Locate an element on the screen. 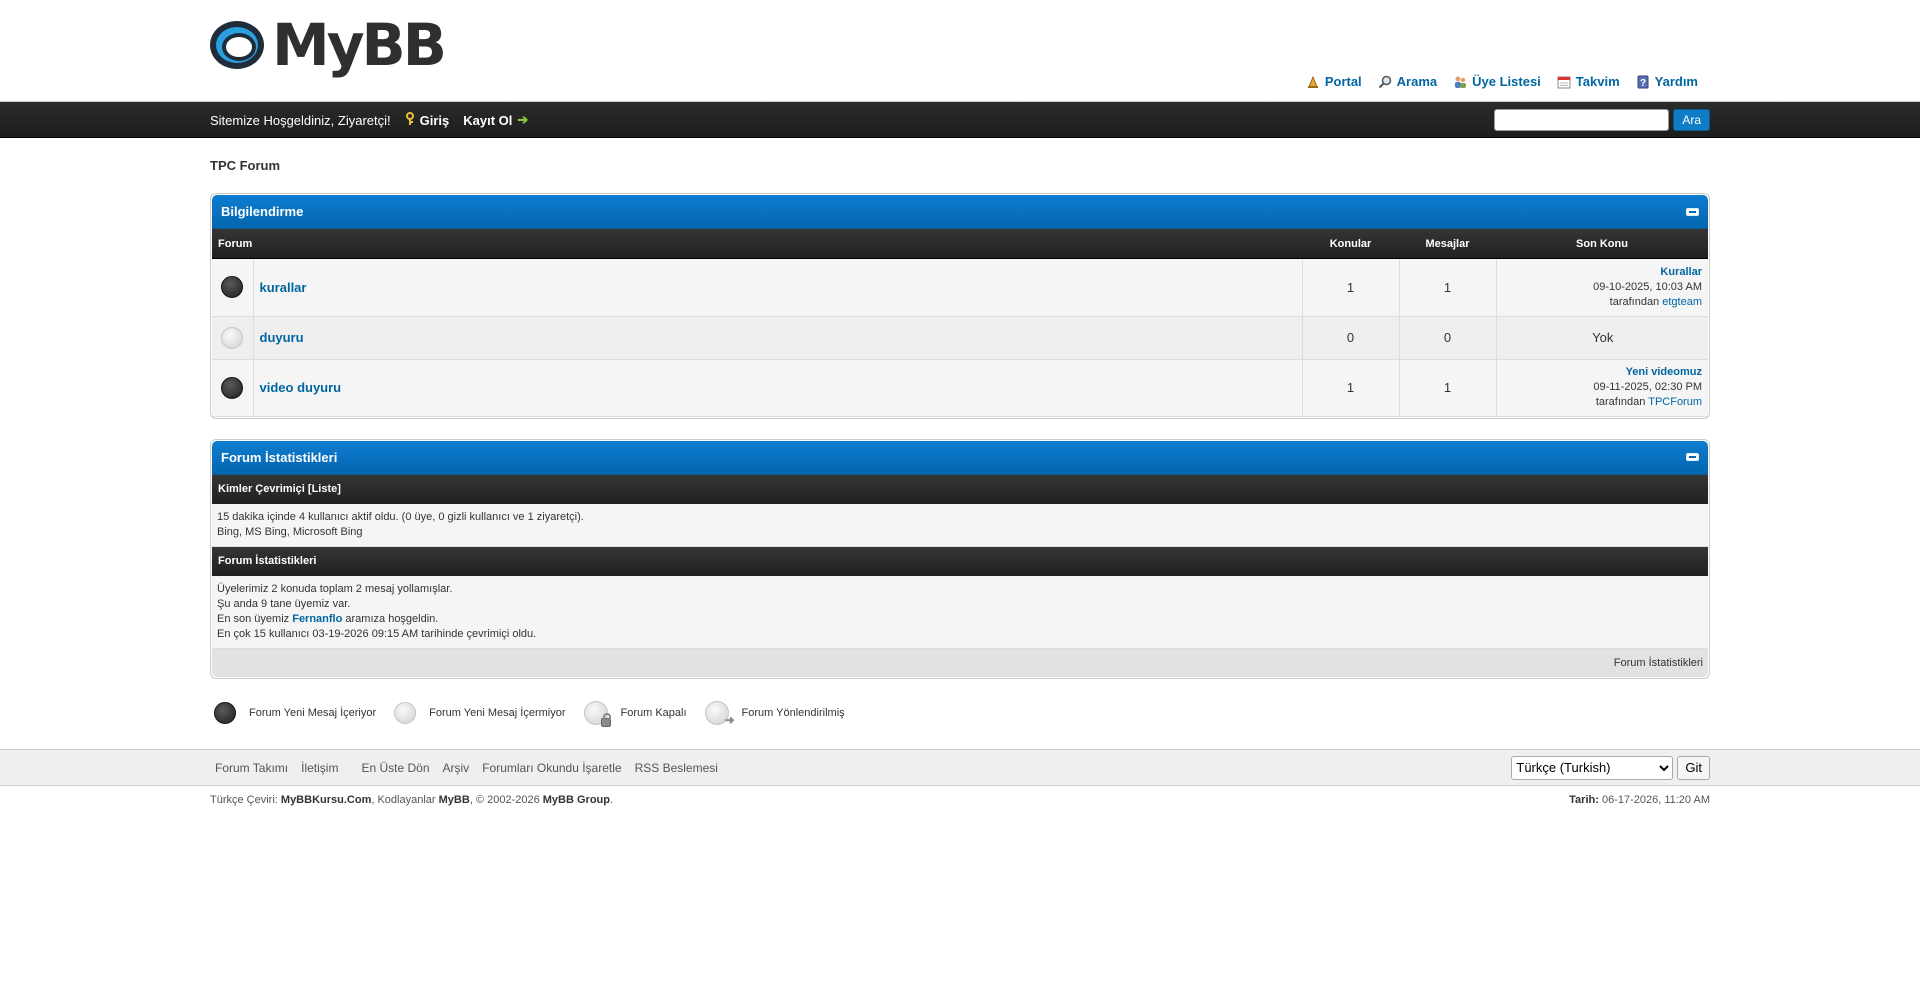 The width and height of the screenshot is (1920, 993). forum-row: duyuru 0 0 Yok is located at coordinates (960, 338).